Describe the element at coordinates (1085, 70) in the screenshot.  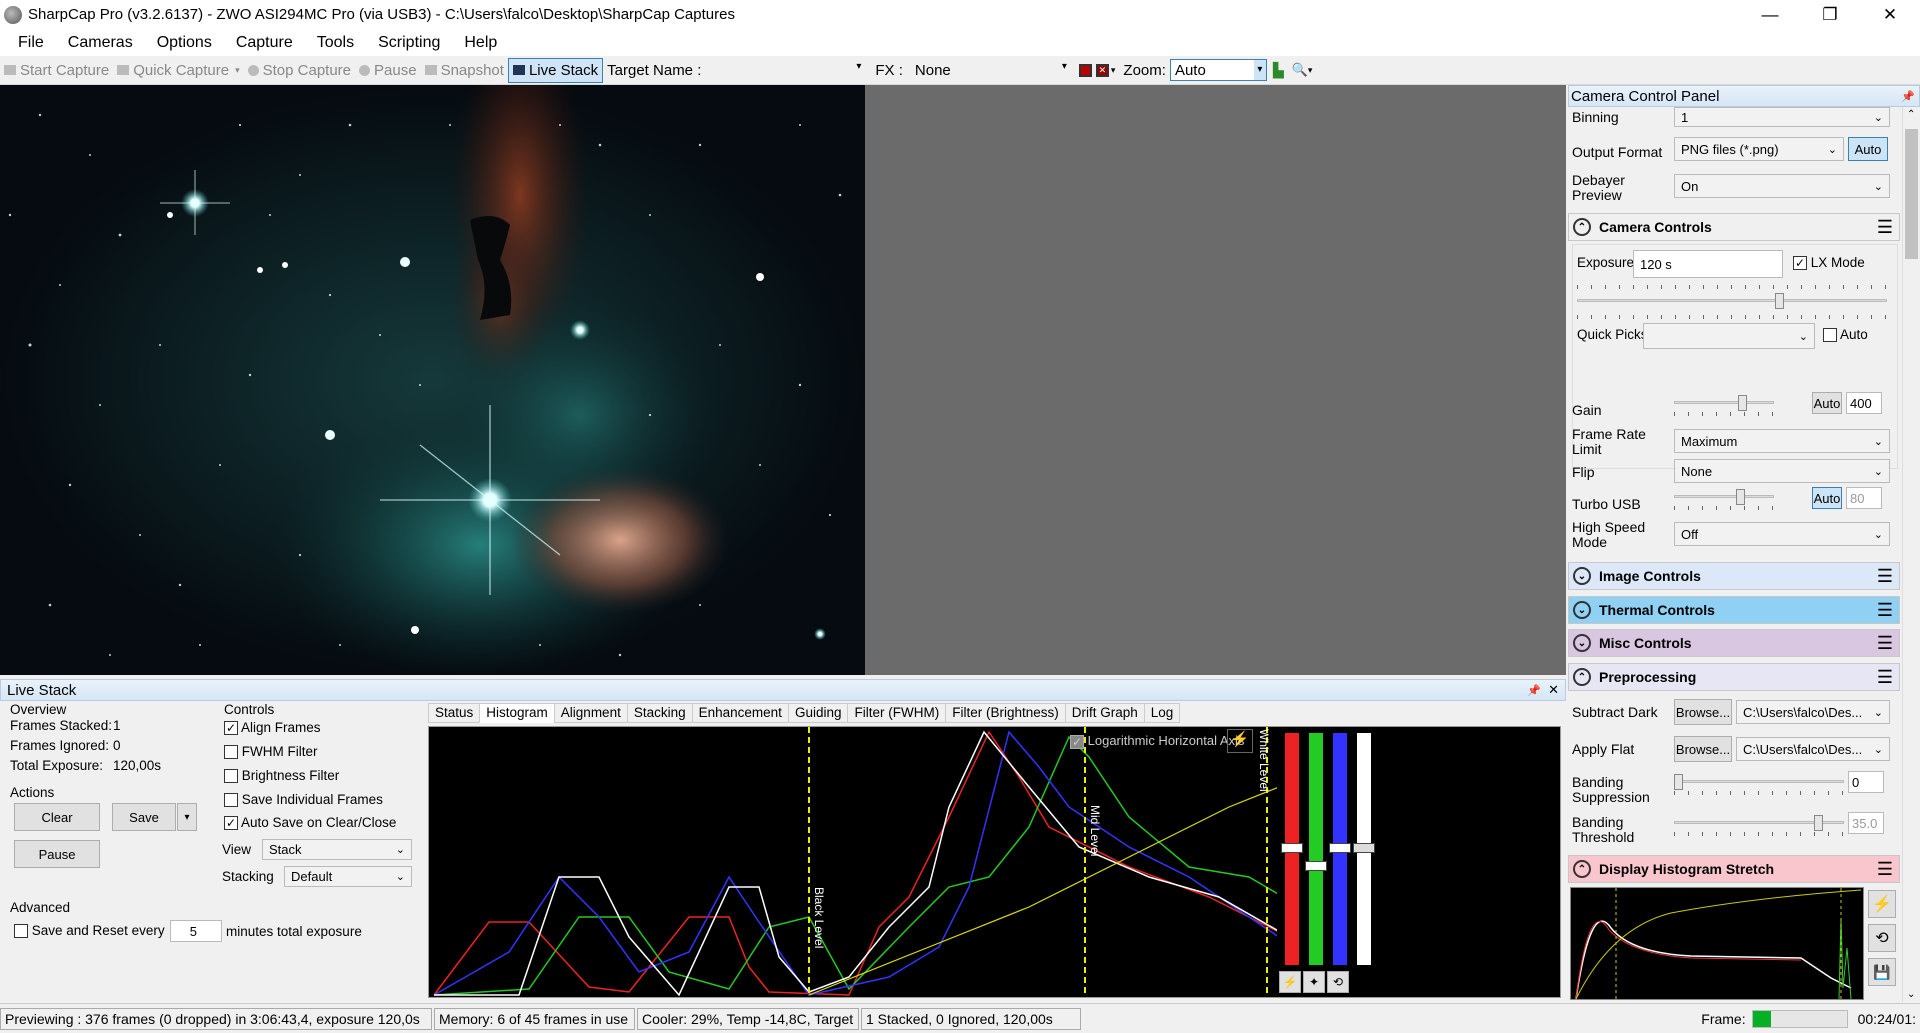
I see `red-box-icon` at that location.